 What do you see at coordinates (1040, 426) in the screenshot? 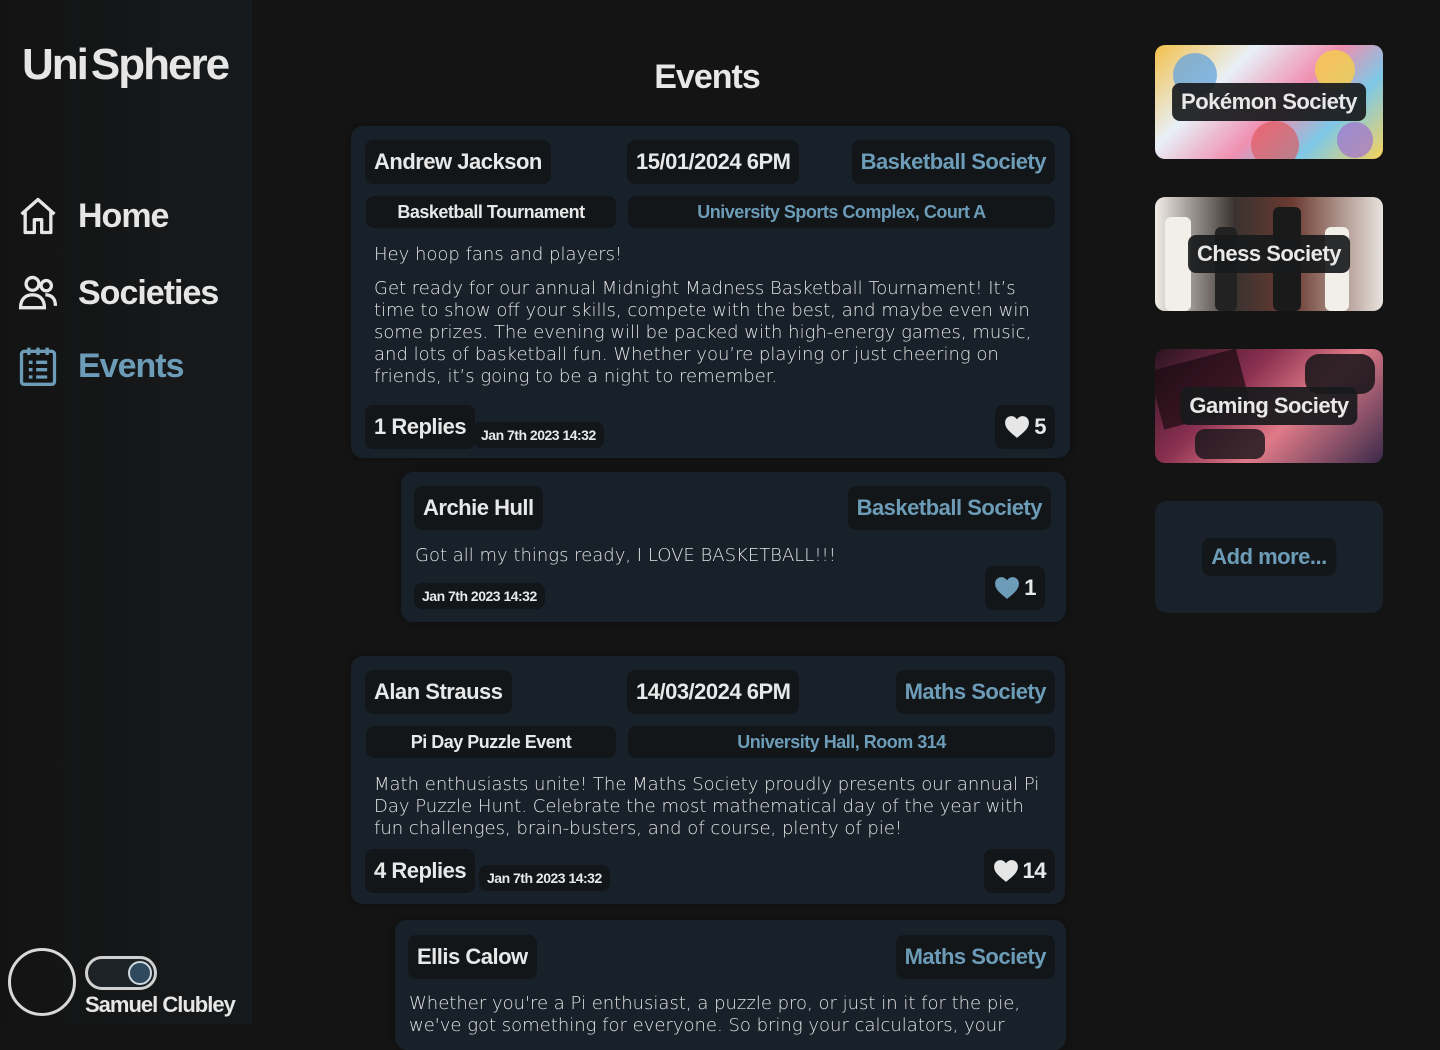
I see `like-count: 5` at bounding box center [1040, 426].